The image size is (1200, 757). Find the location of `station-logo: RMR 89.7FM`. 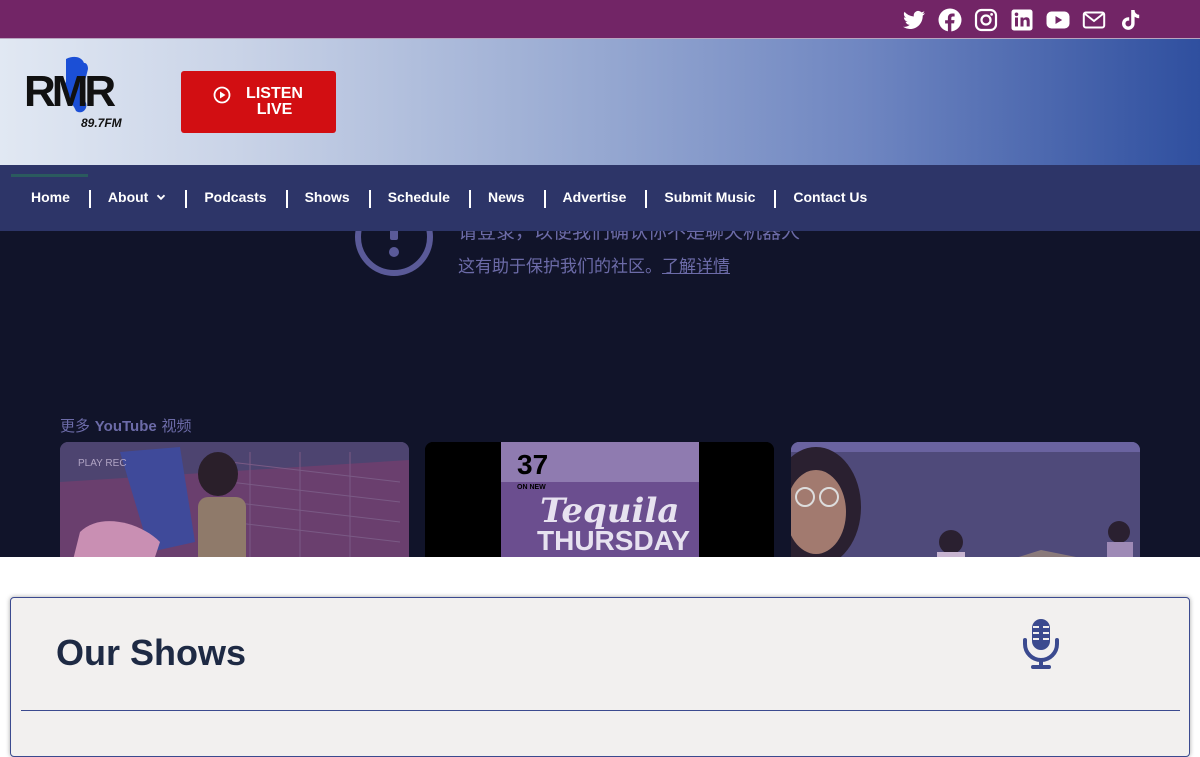

station-logo: RMR 89.7FM is located at coordinates (77, 91).